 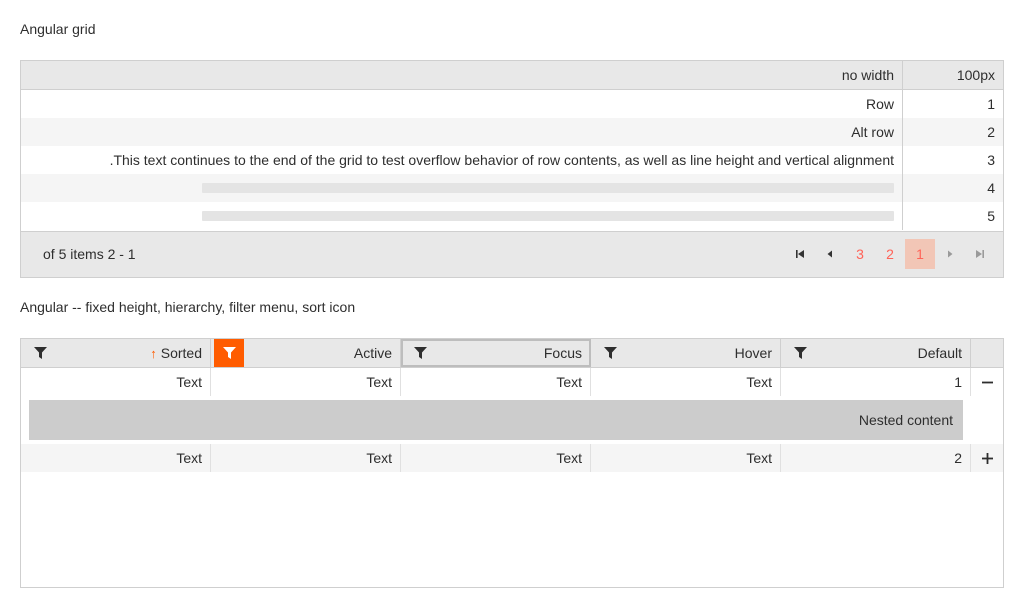 What do you see at coordinates (953, 75) in the screenshot?
I see `column-header-100px: 100px` at bounding box center [953, 75].